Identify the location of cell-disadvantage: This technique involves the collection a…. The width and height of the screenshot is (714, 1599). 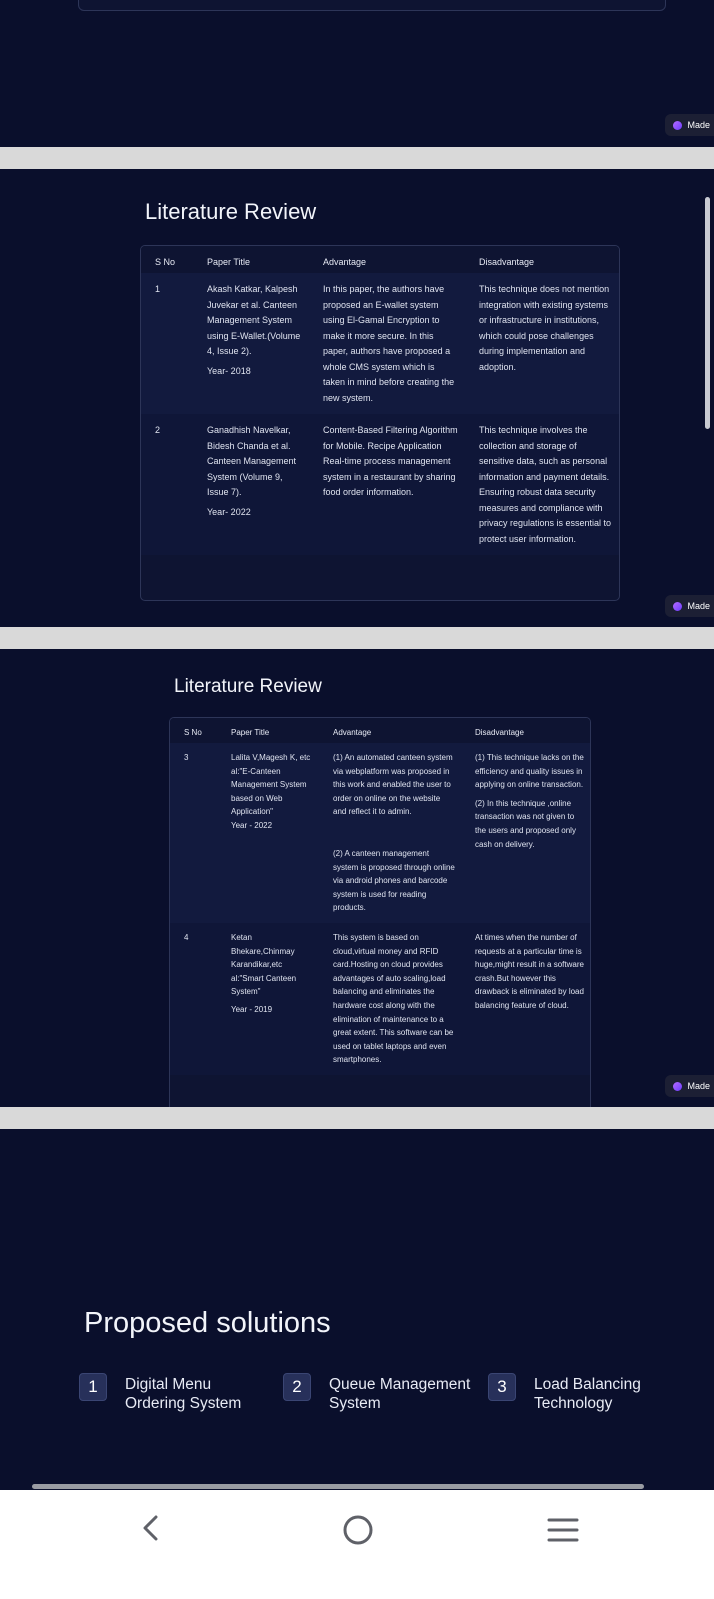
(545, 484).